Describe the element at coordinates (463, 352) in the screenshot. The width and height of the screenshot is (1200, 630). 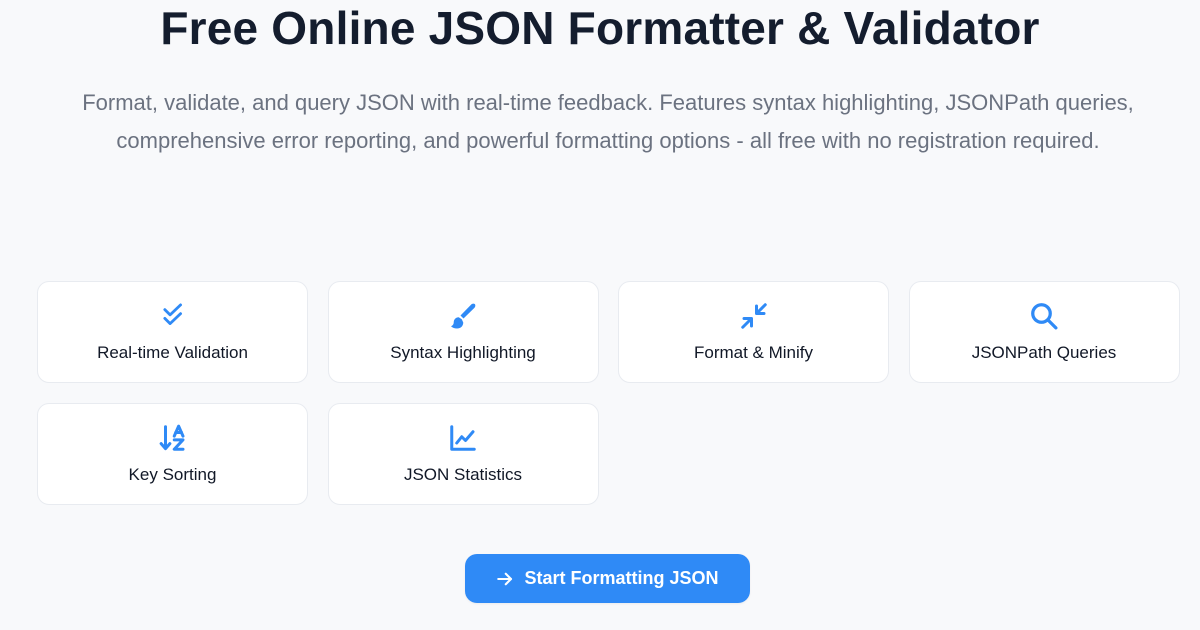
I see `feature-label: Syntax Highlighting` at that location.